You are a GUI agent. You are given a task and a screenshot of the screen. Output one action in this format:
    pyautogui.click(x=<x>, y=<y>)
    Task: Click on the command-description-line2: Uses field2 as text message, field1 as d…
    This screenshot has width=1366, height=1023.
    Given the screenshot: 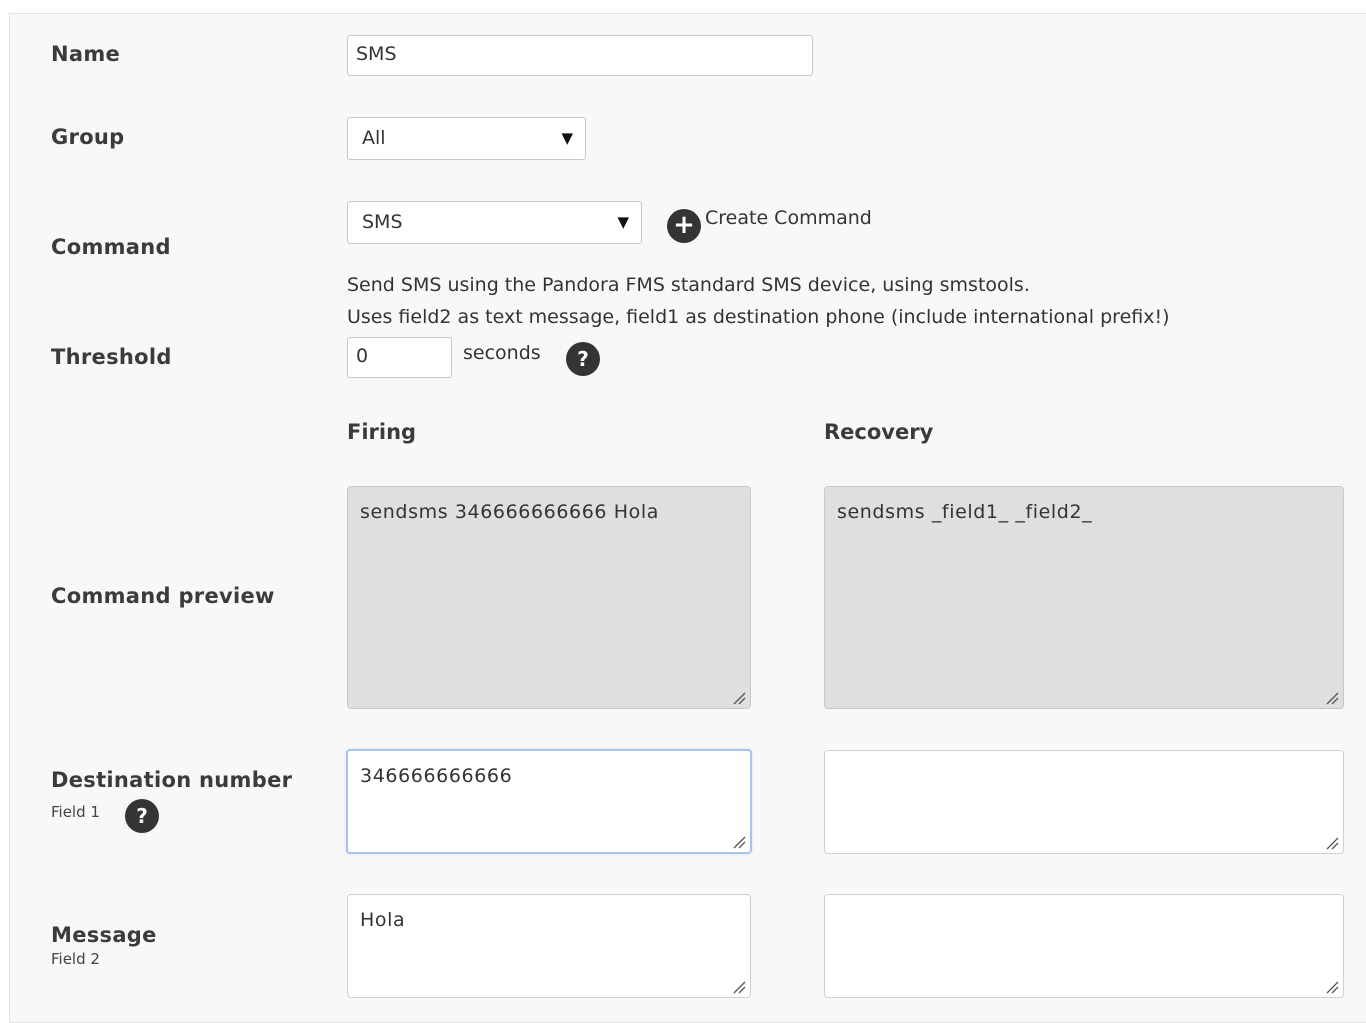 What is the action you would take?
    pyautogui.click(x=758, y=317)
    